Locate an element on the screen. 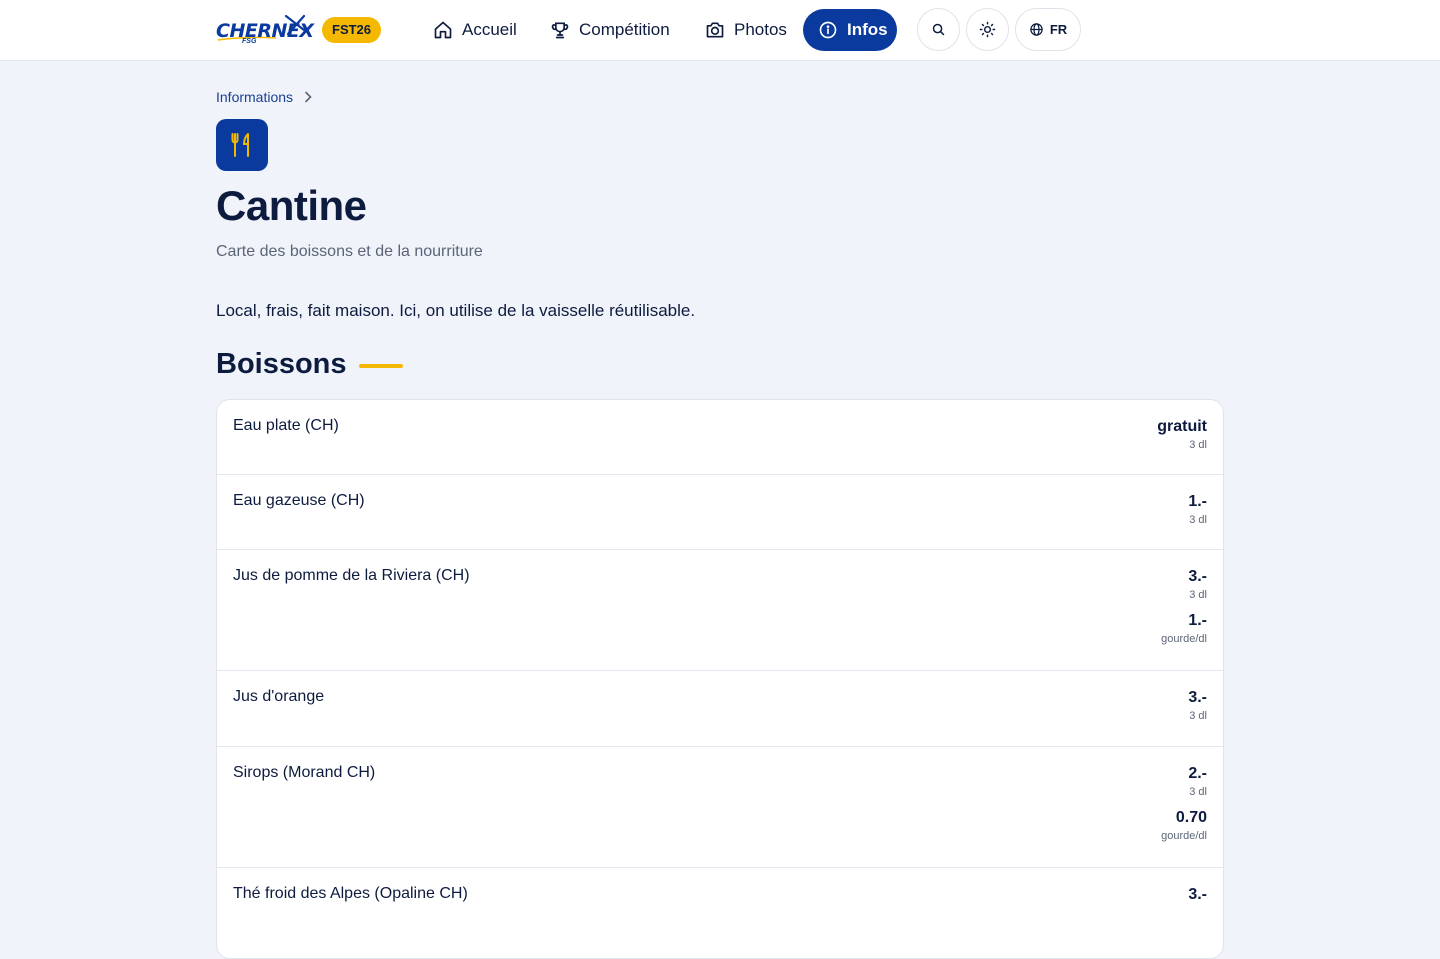 Image resolution: width=1440 pixels, height=959 pixels. nav-home: Accueil is located at coordinates (474, 30).